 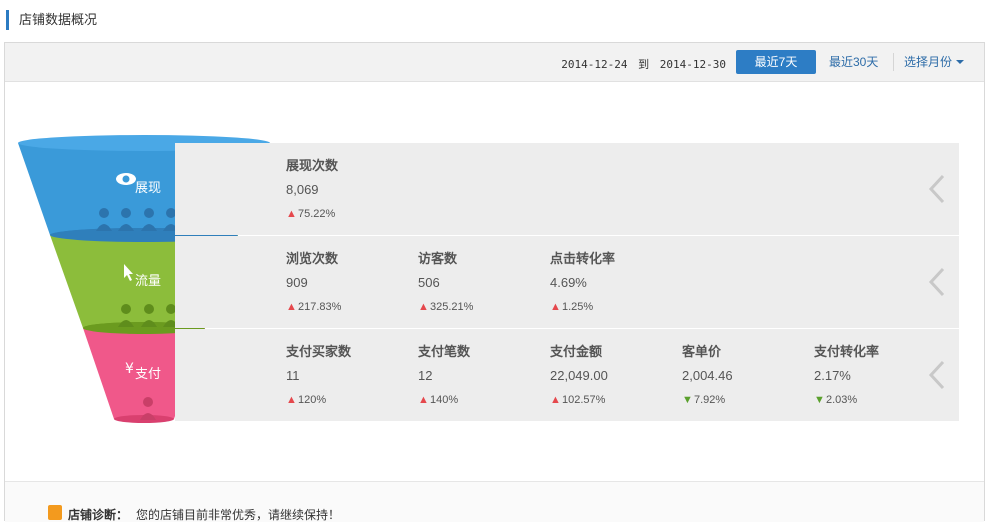 What do you see at coordinates (351, 214) in the screenshot?
I see `metric-change: ▲75.22%` at bounding box center [351, 214].